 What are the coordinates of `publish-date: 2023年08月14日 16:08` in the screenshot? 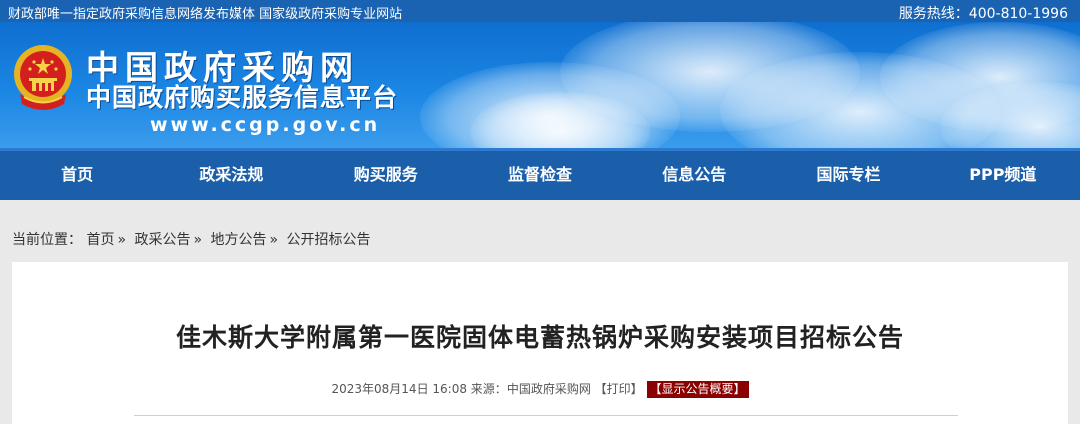 It's located at (399, 389).